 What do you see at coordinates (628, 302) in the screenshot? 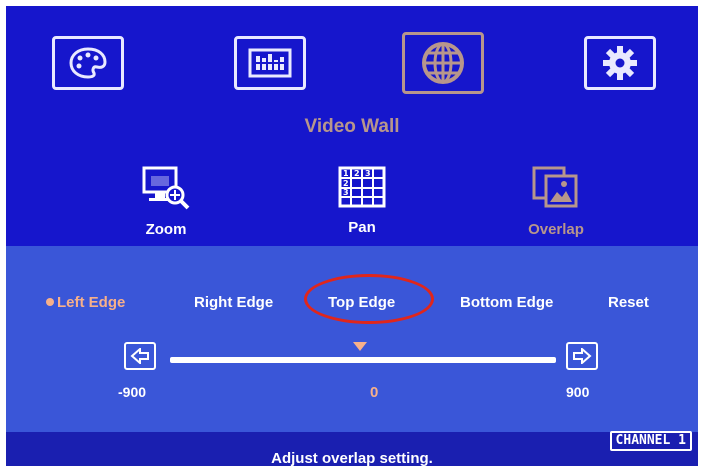
I see `option-reset: Reset` at bounding box center [628, 302].